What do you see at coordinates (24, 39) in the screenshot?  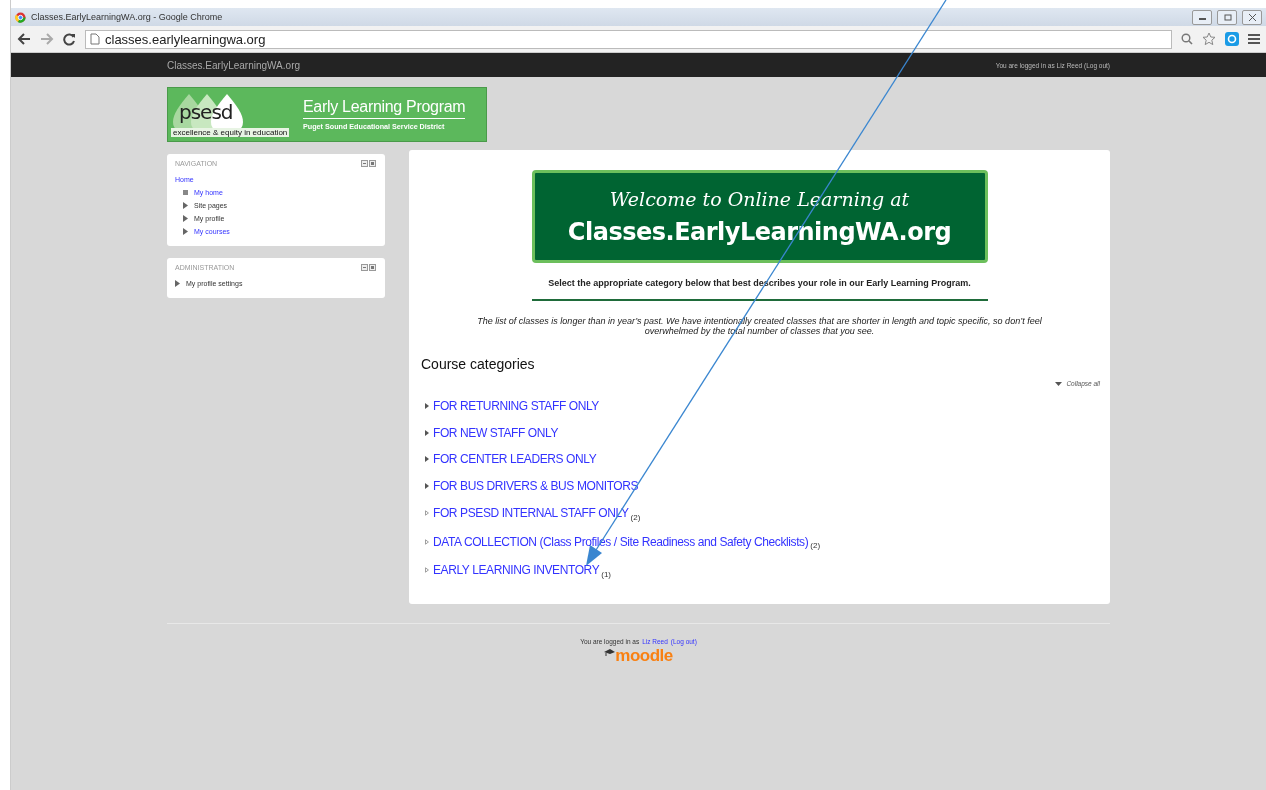 I see `back-icon` at bounding box center [24, 39].